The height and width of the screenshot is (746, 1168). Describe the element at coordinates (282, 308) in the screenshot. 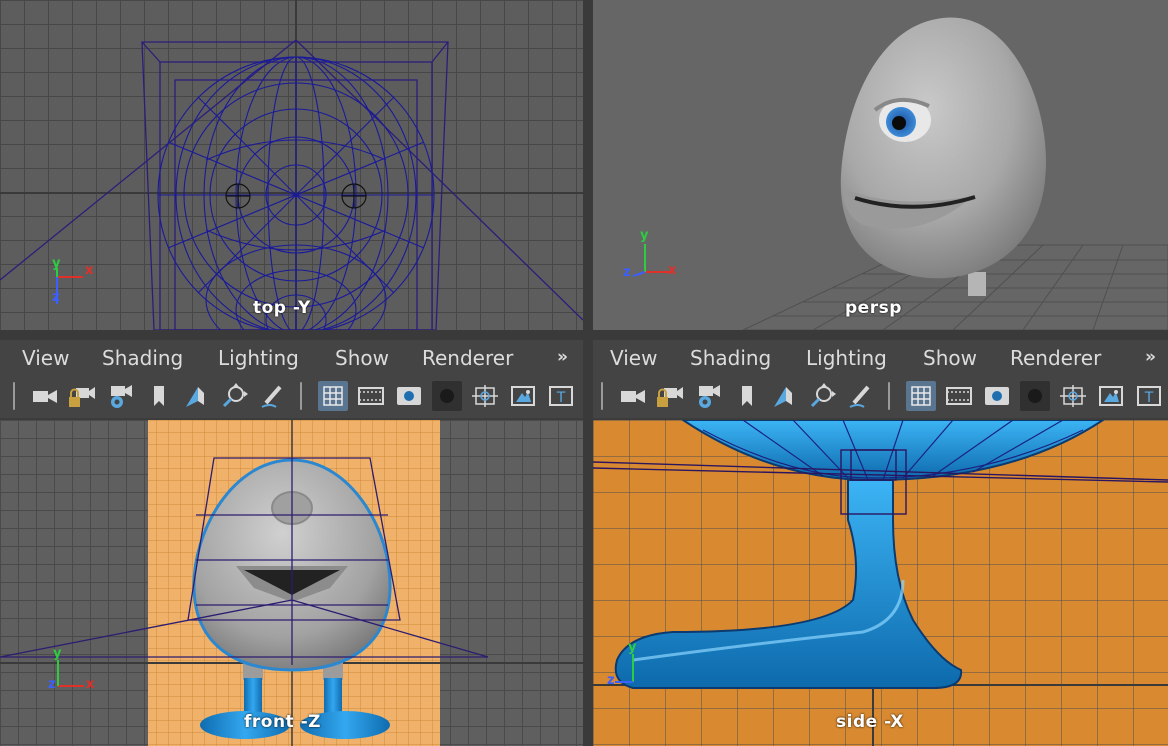

I see `viewport-label-top: top -Y` at that location.